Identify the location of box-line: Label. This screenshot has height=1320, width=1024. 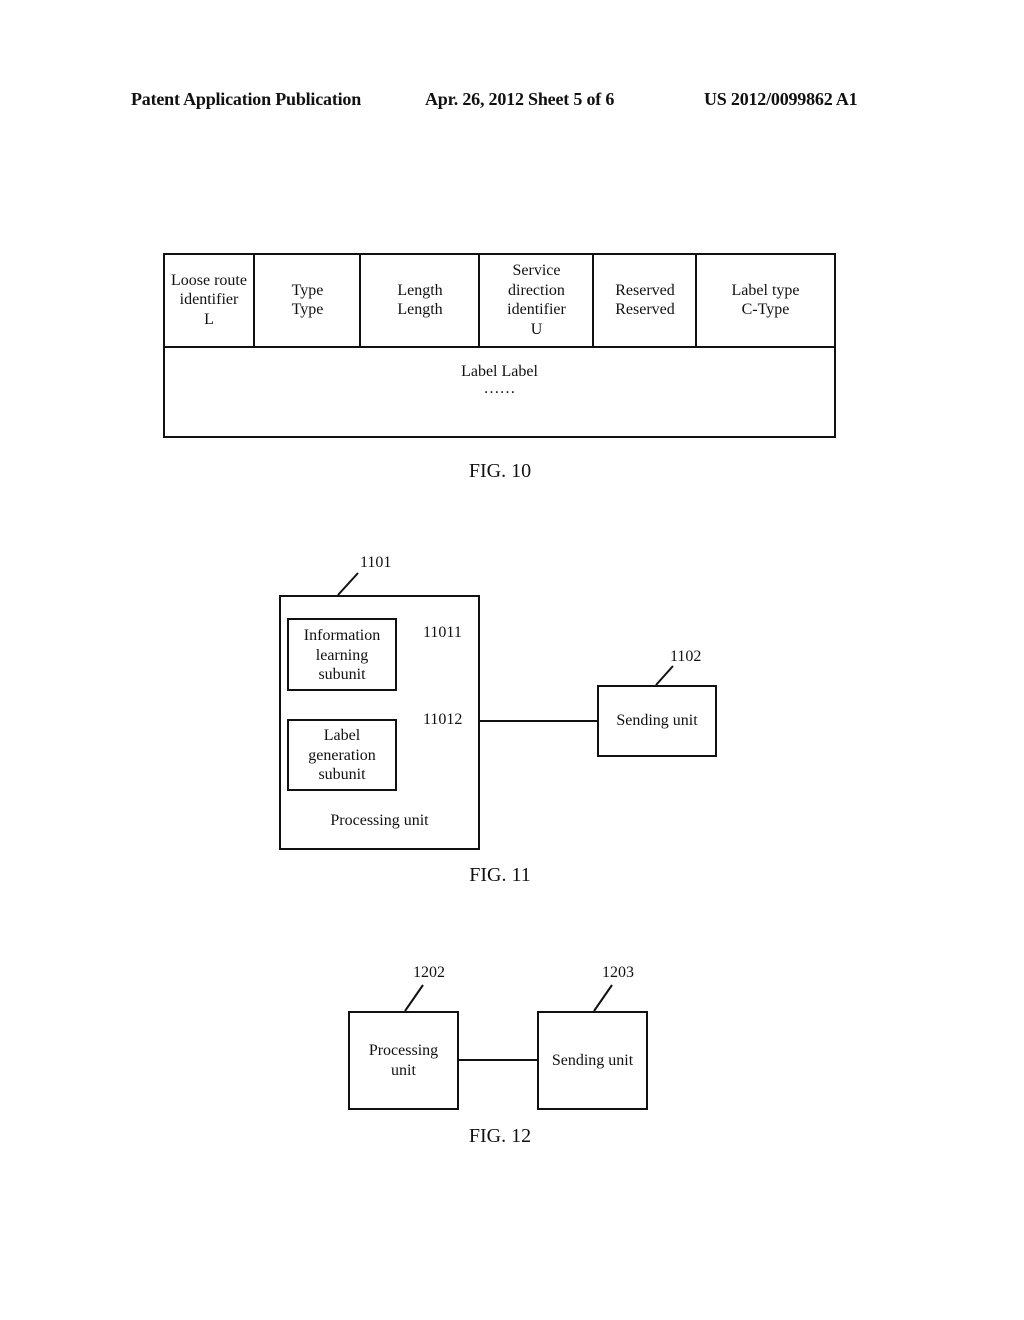
(342, 735).